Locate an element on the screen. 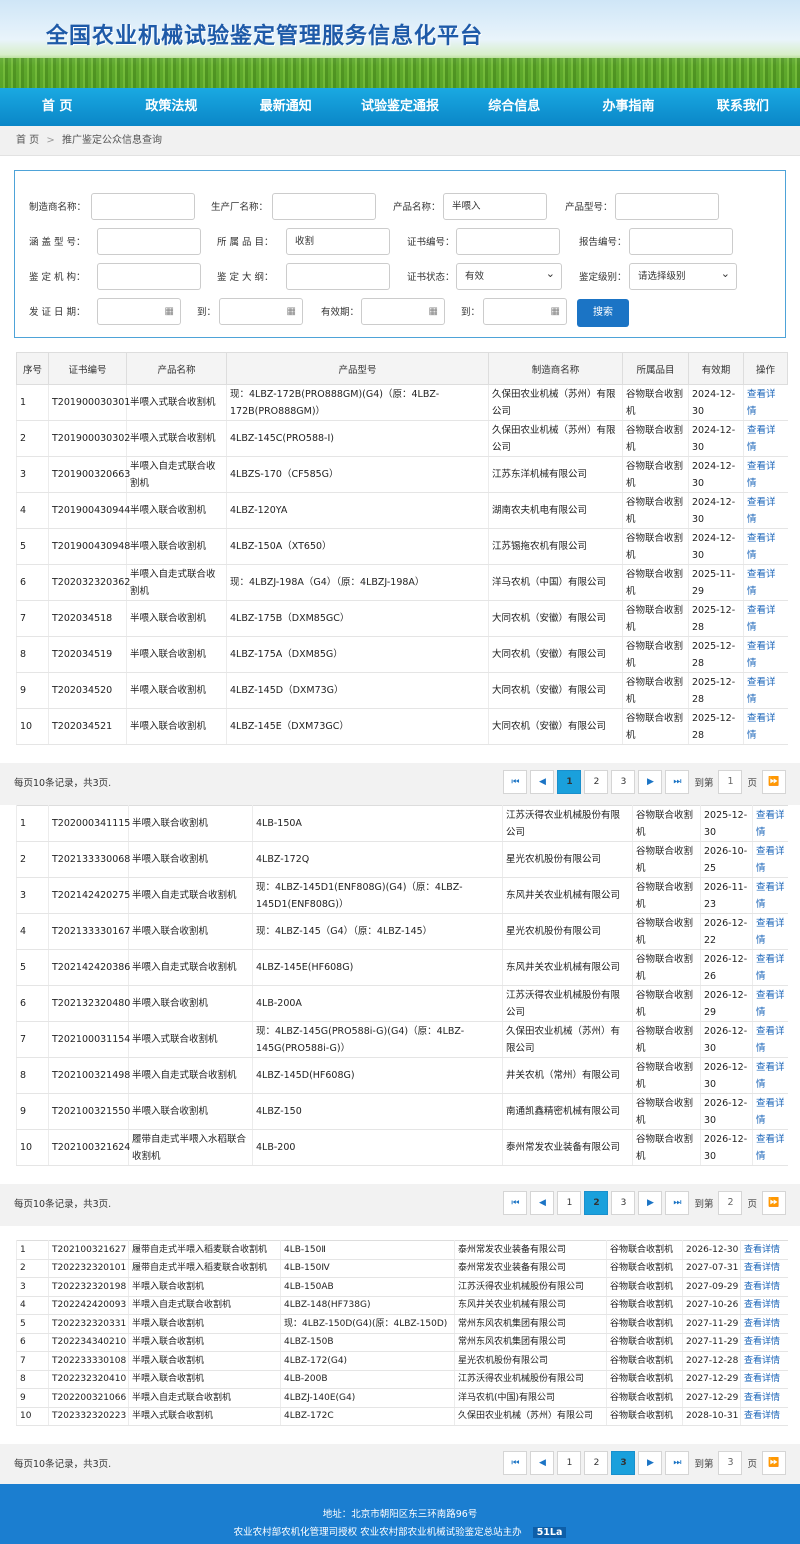 This screenshot has height=1544, width=800. covered-model-input is located at coordinates (149, 241).